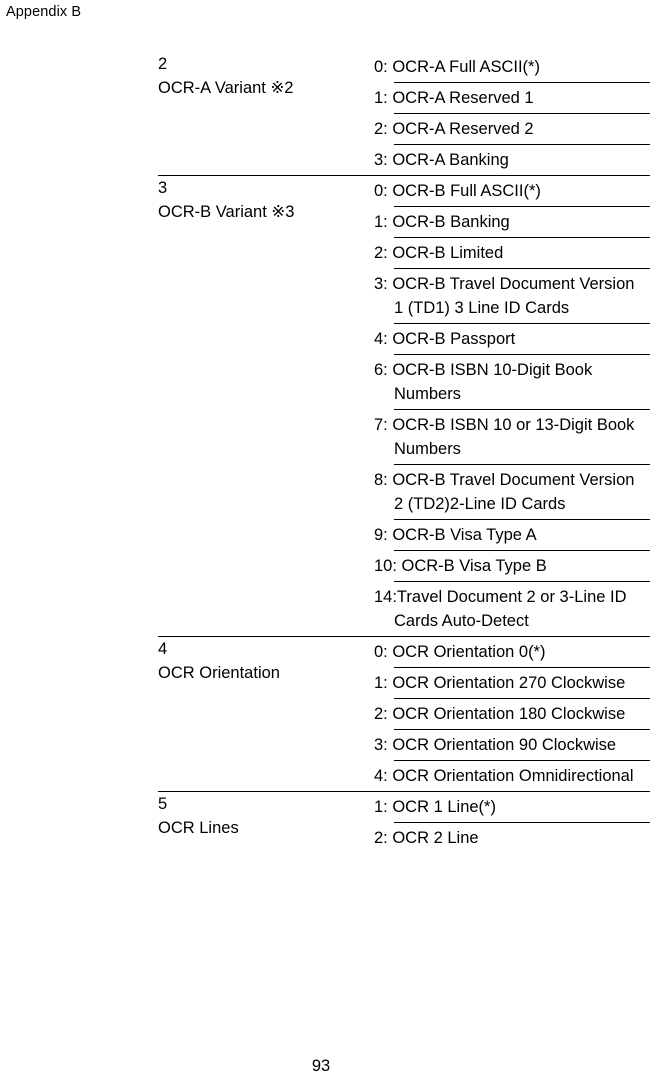  I want to click on option-label: 1: OCR-A Reserved 1, so click(512, 98).